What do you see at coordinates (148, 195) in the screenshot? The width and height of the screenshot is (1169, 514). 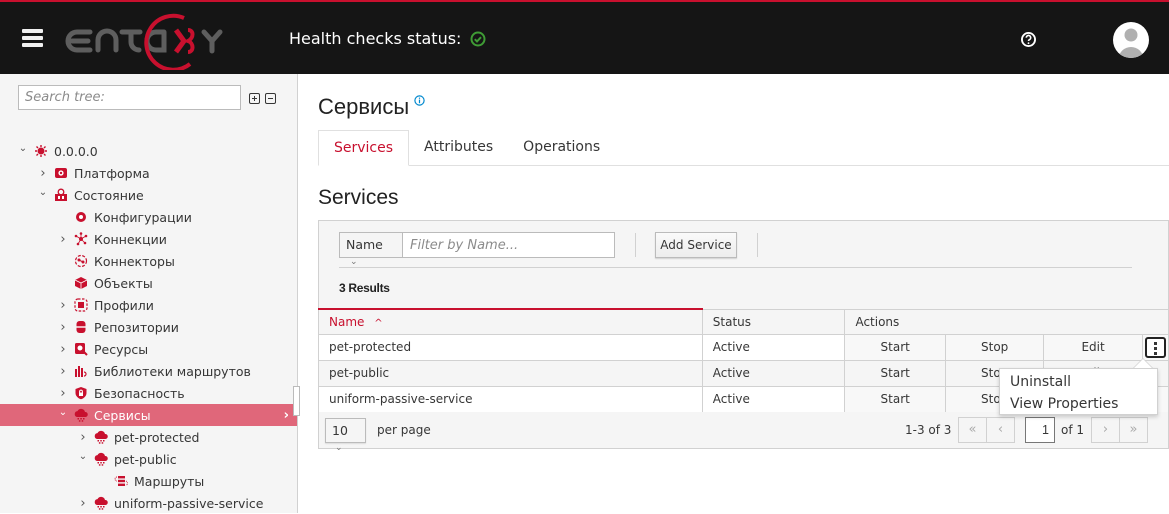 I see `tree-item: ⌄ Состояние` at bounding box center [148, 195].